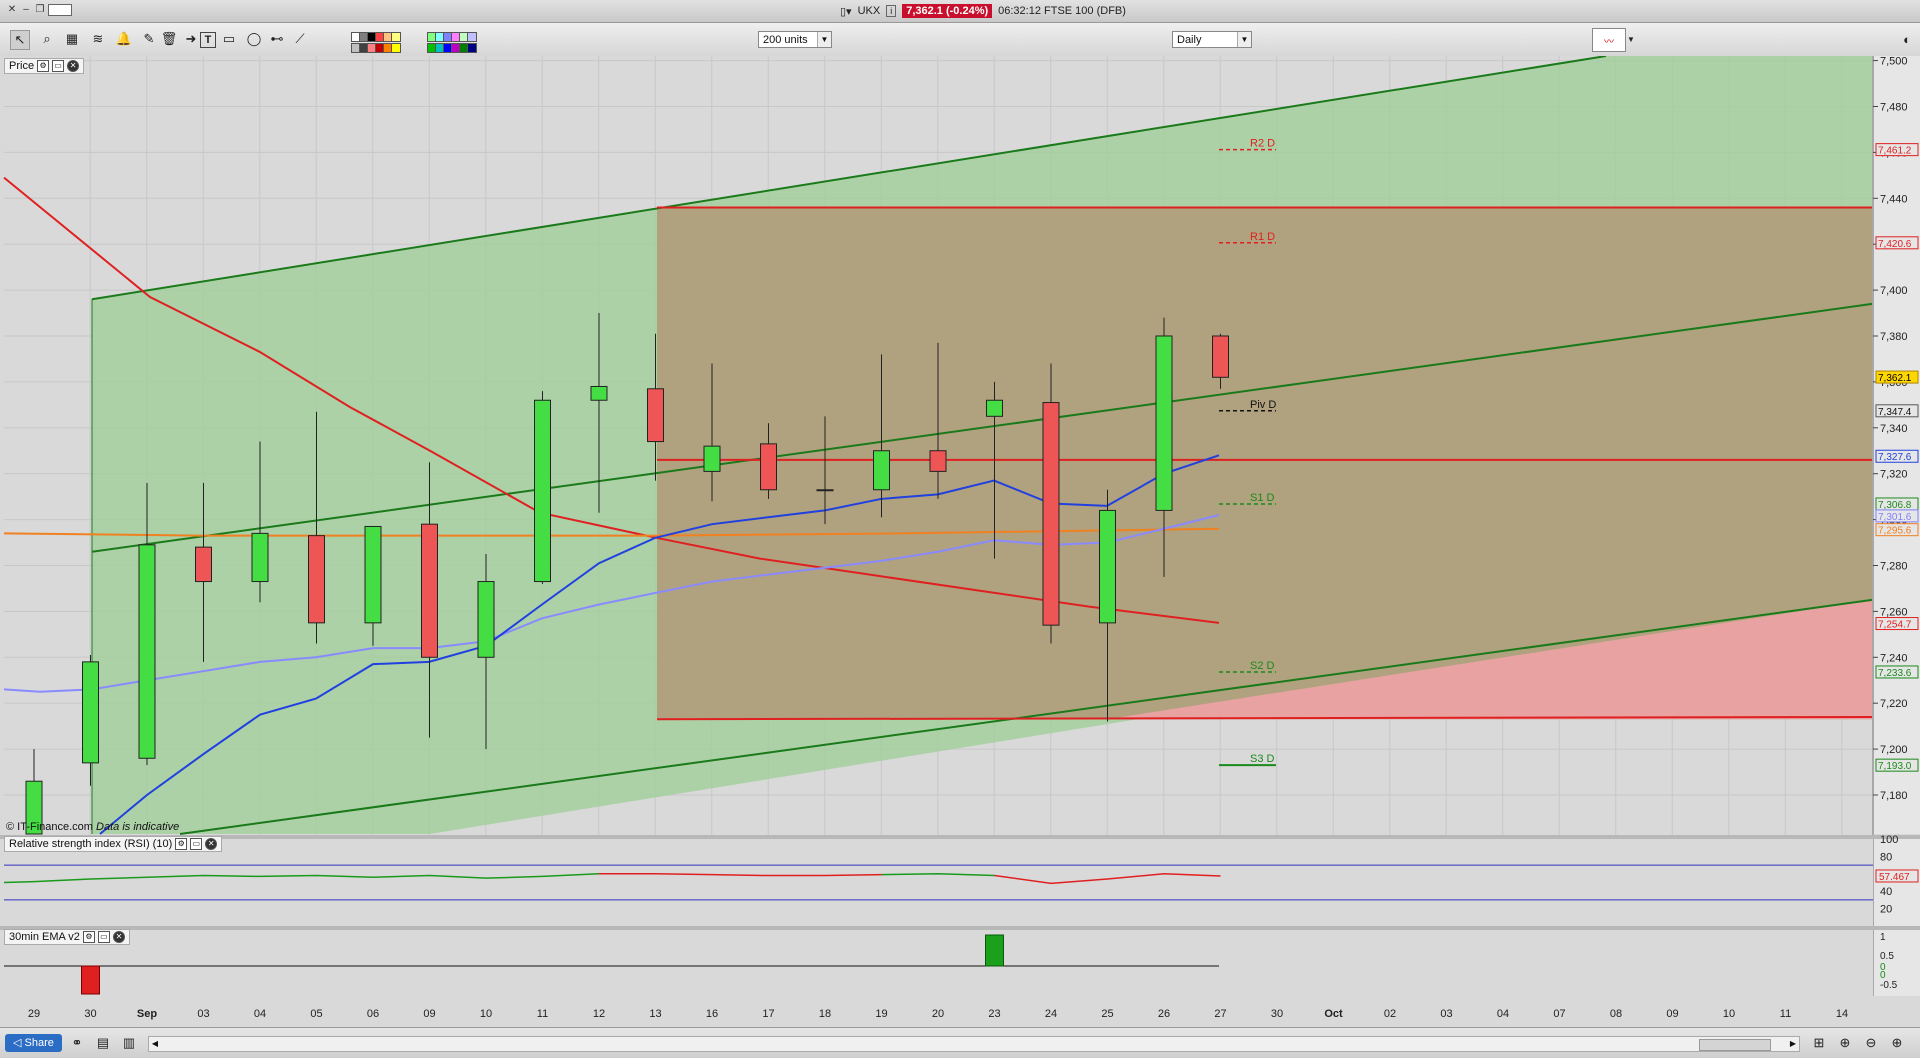 Image resolution: width=1920 pixels, height=1058 pixels. Describe the element at coordinates (26, 10) in the screenshot. I see `minimize-window-icon: –` at that location.